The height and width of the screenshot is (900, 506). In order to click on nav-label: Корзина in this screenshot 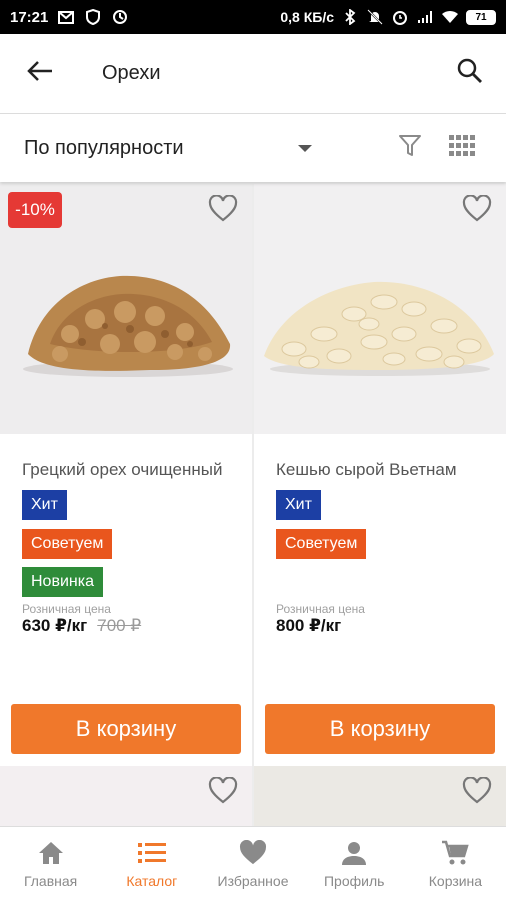, I will do `click(455, 880)`.